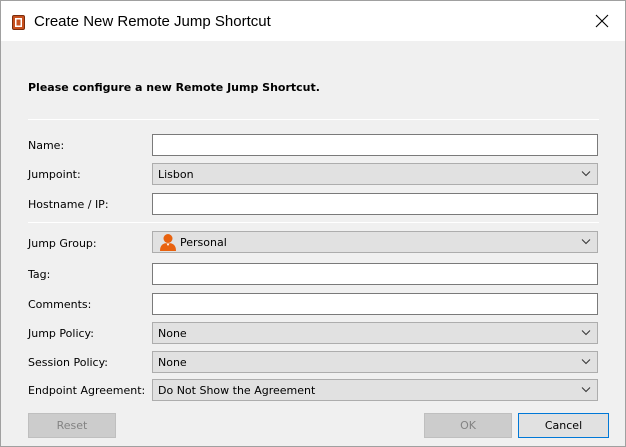 This screenshot has width=626, height=447. I want to click on divider-middle, so click(313, 222).